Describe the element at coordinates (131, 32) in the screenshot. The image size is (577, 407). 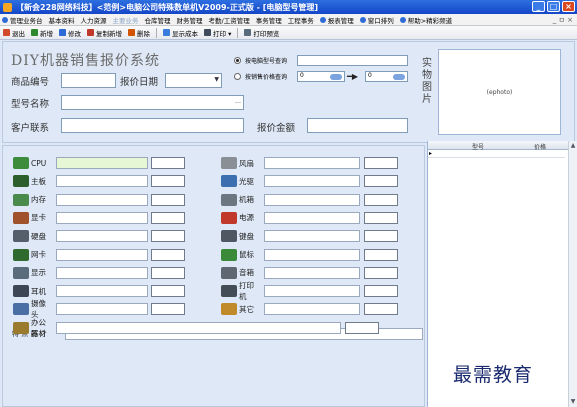
I see `toolbar-icon` at that location.